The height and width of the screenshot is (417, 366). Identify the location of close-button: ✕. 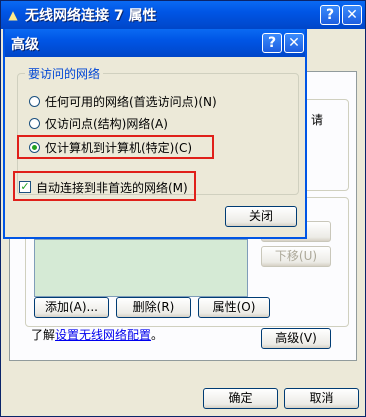
(352, 15).